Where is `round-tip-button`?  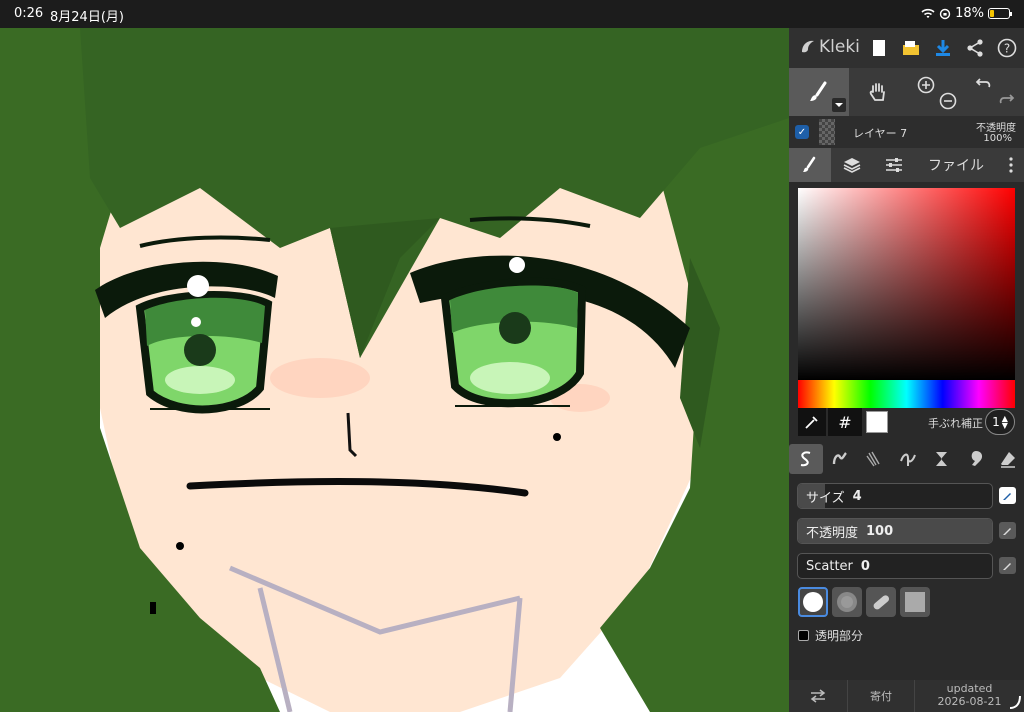
round-tip-button is located at coordinates (813, 602).